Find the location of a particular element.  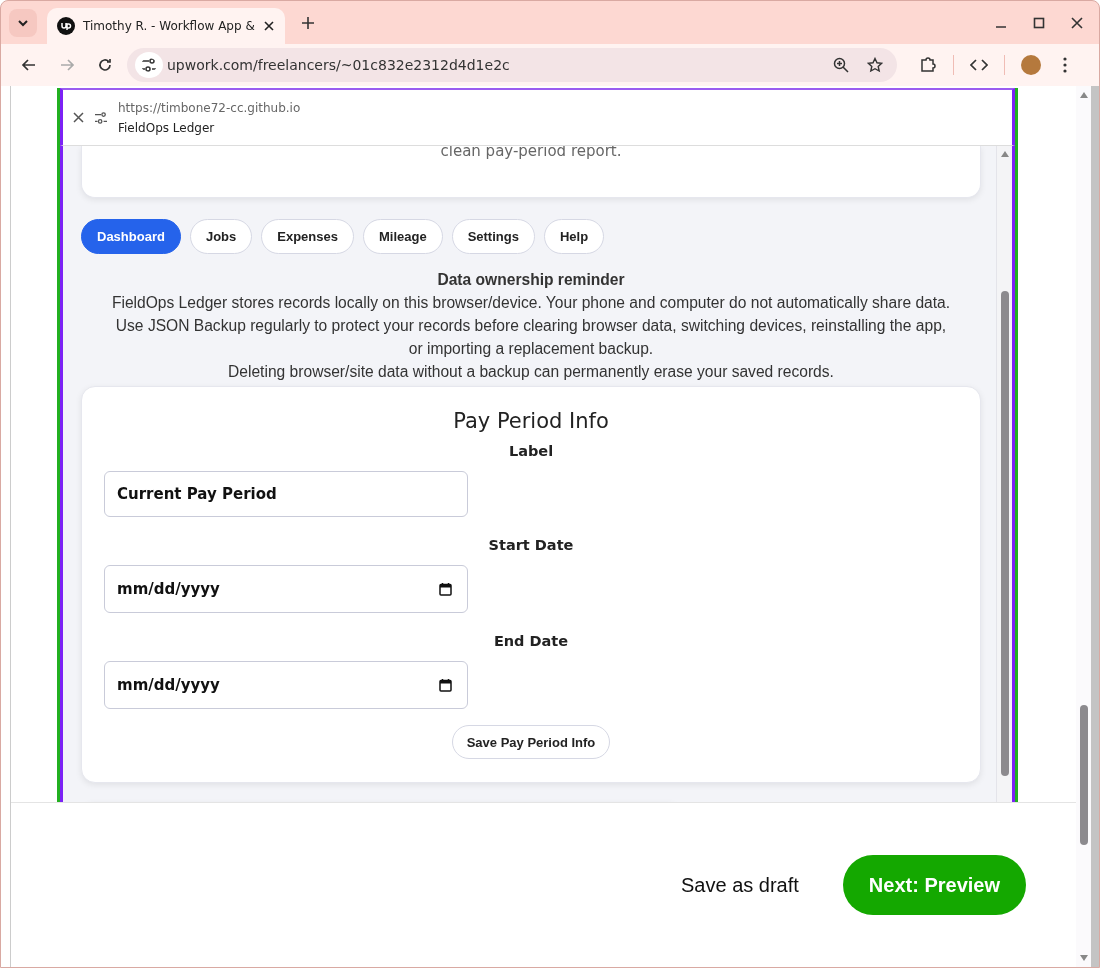

reload-icon is located at coordinates (105, 65).